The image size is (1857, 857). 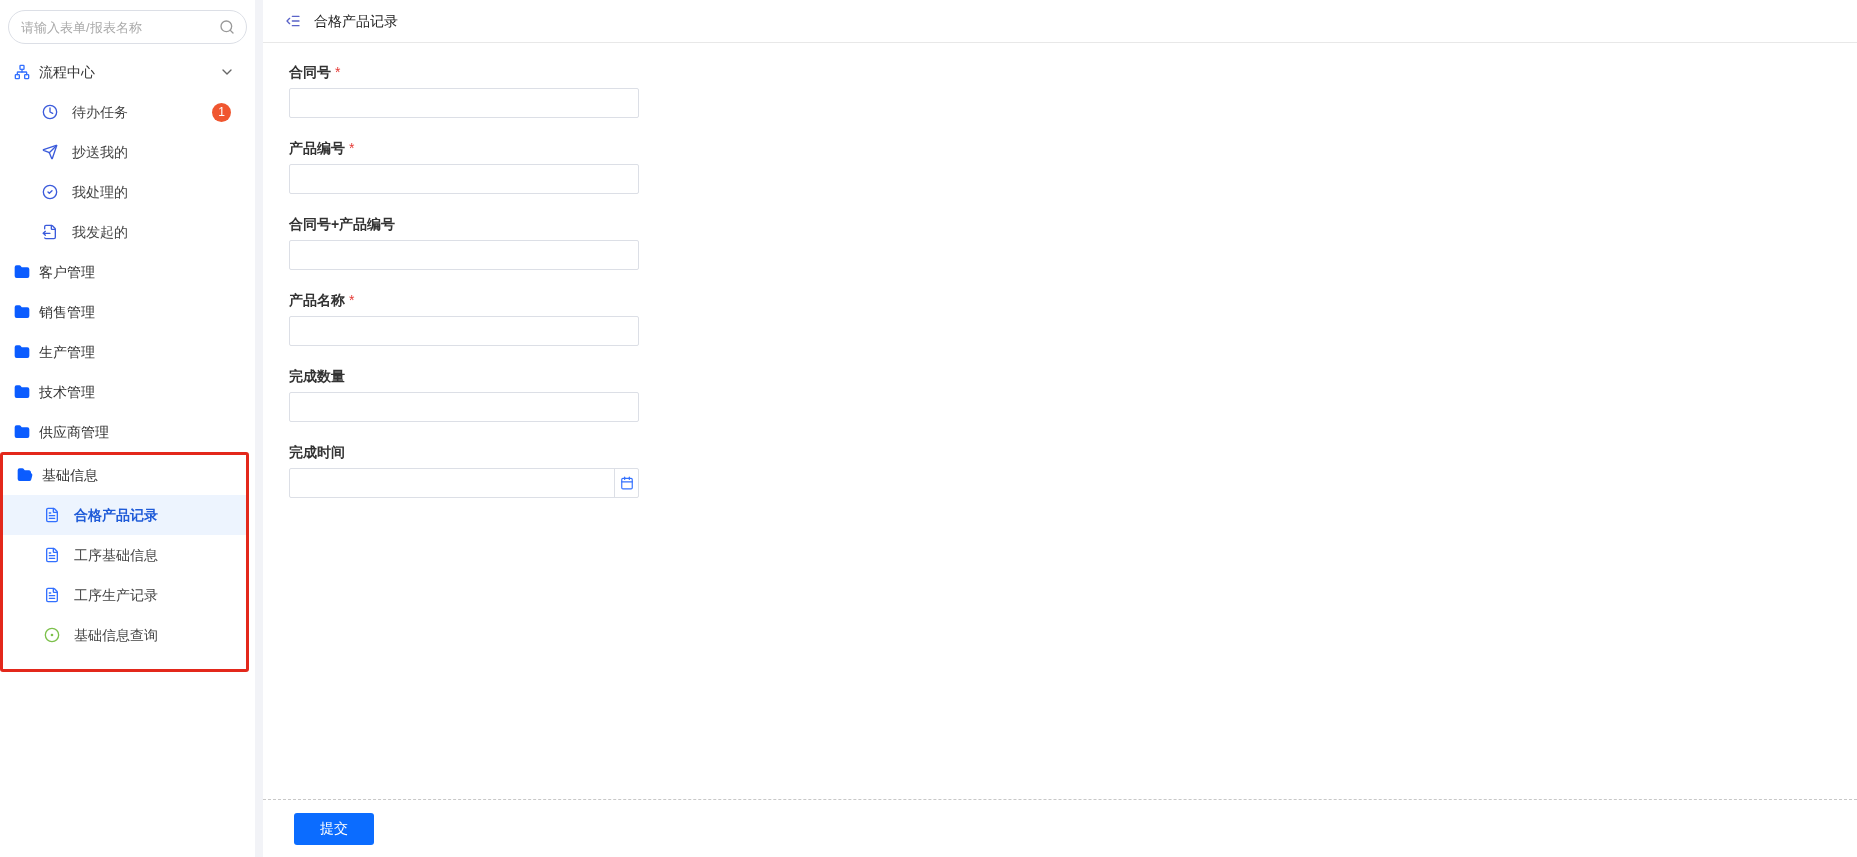 I want to click on paper-plane-icon, so click(x=50, y=152).